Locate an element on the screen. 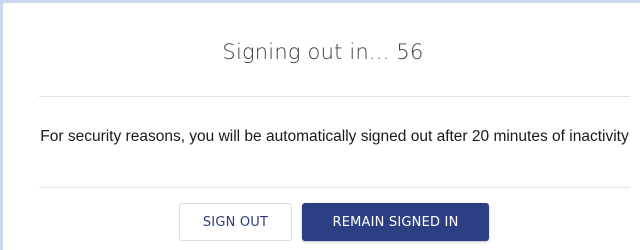  dialog-title: Signing out in... 56 is located at coordinates (323, 52).